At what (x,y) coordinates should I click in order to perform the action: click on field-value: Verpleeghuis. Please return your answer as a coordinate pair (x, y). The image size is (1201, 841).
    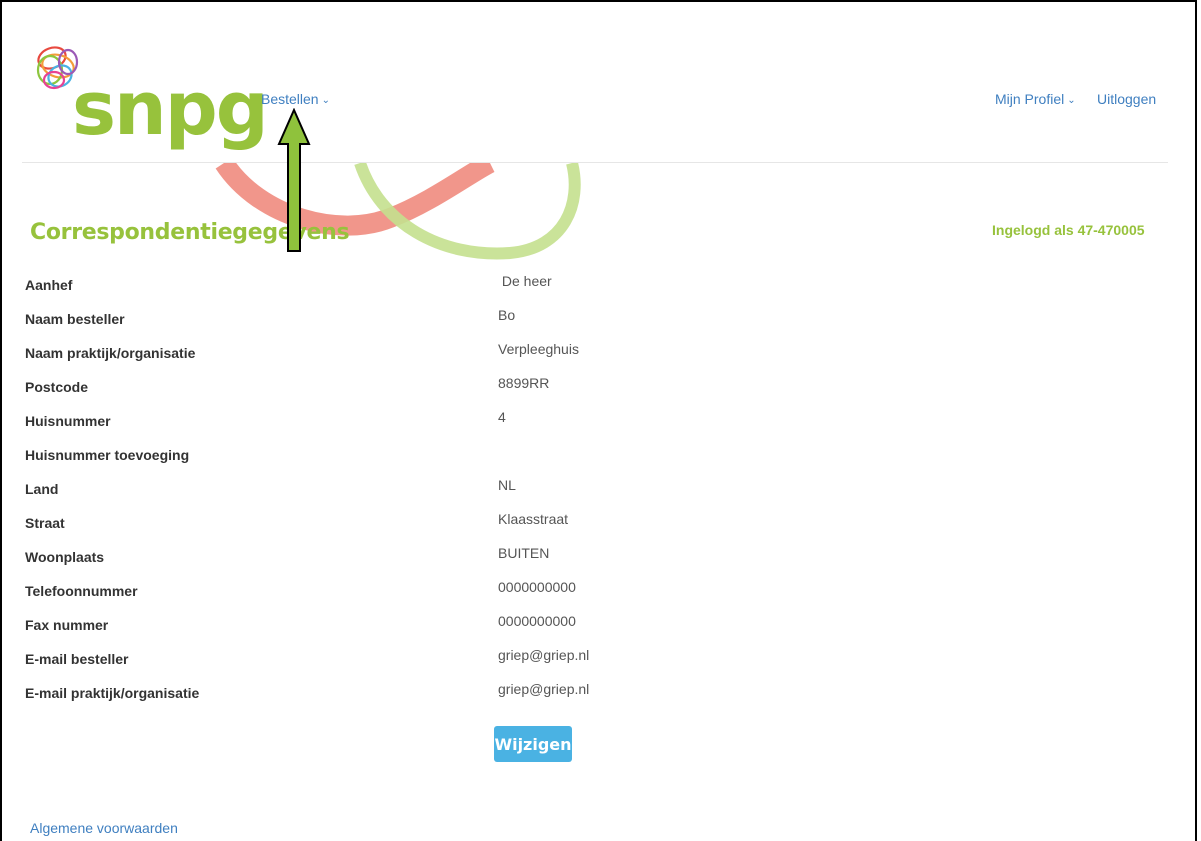
    Looking at the image, I should click on (538, 349).